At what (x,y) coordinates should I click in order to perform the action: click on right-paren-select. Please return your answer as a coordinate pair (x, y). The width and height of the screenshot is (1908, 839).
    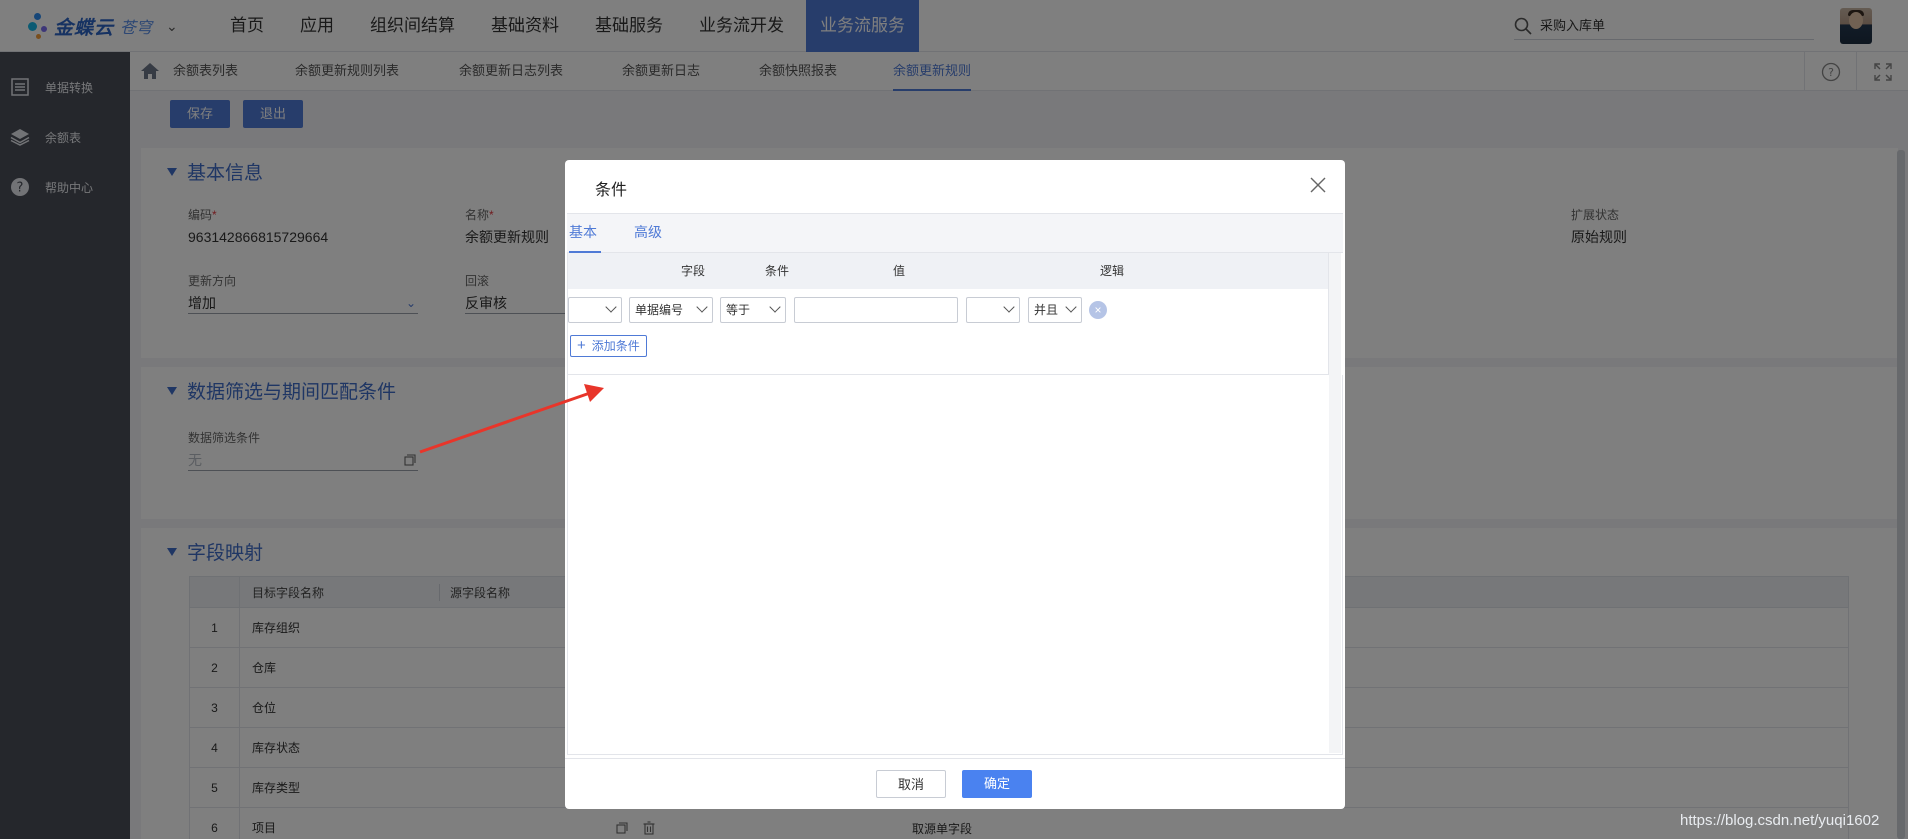
    Looking at the image, I should click on (993, 310).